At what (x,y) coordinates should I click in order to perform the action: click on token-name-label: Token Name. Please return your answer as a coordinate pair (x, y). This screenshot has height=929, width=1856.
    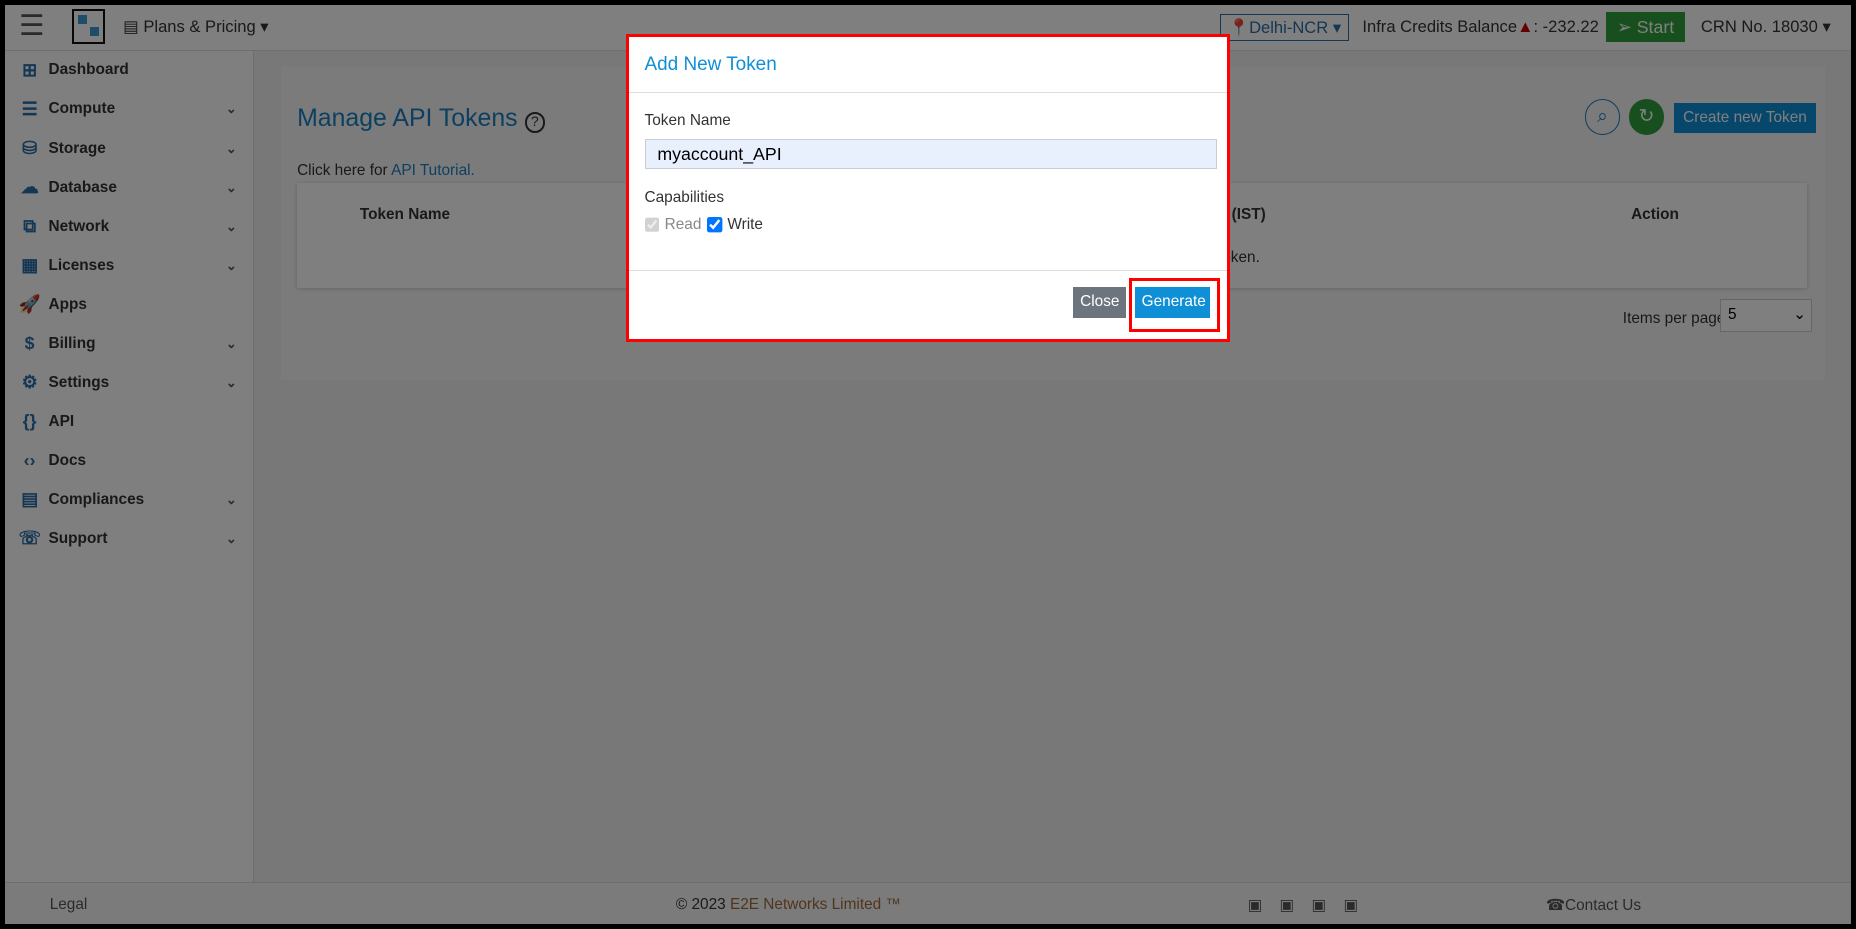
    Looking at the image, I should click on (687, 120).